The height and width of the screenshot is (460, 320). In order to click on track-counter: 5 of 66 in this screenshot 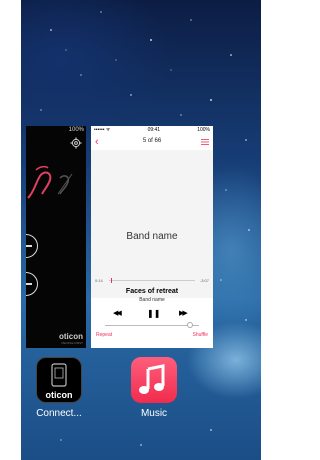, I will do `click(152, 141)`.